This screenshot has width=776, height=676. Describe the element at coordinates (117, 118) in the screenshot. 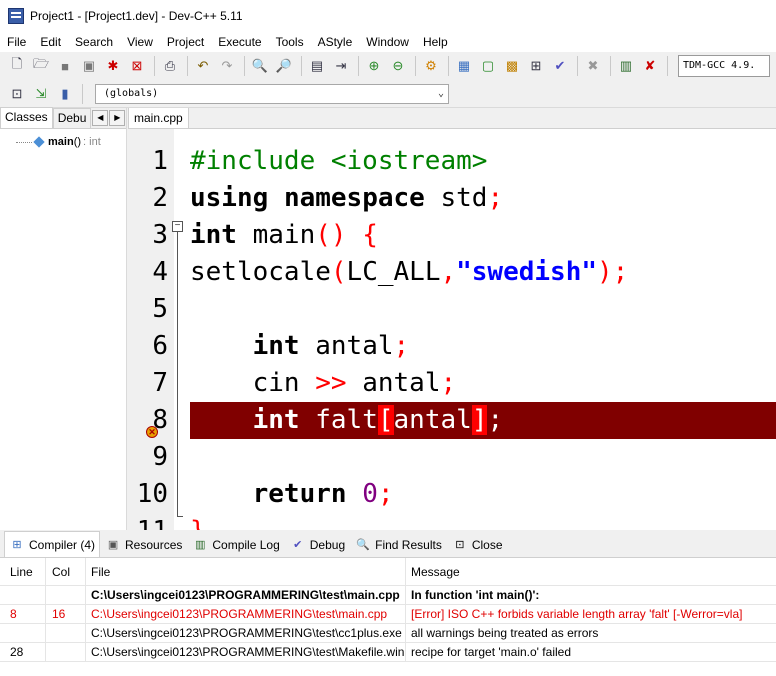

I see `tab-scroll-right-icon: ▶` at that location.